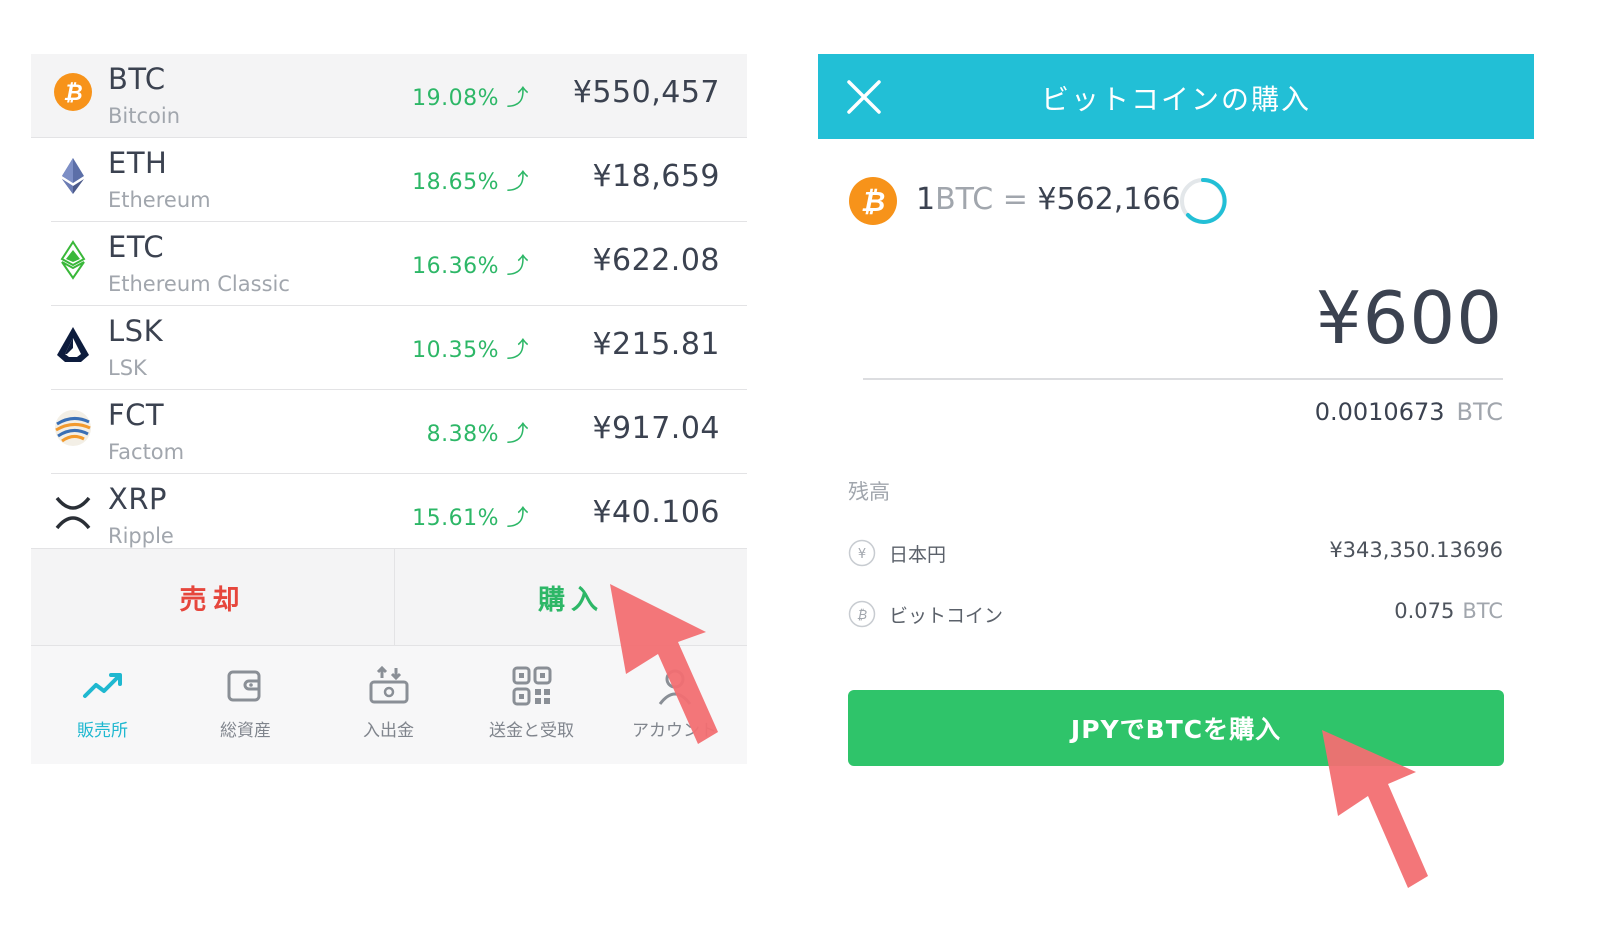  I want to click on balance-name: ビットコイン, so click(946, 616).